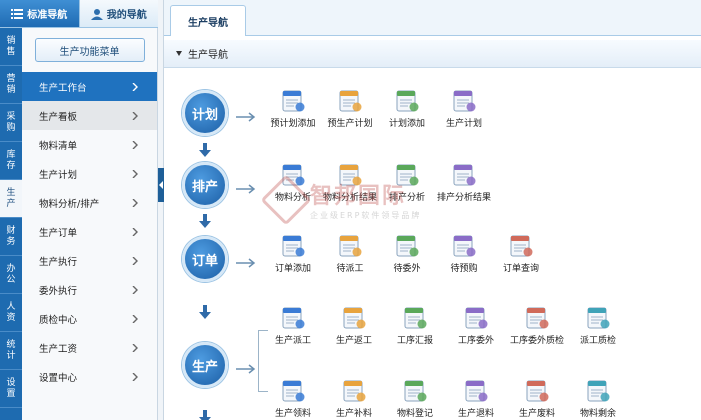 The height and width of the screenshot is (420, 701). I want to click on tab-my-nav-label: 我的导航, so click(126, 15).